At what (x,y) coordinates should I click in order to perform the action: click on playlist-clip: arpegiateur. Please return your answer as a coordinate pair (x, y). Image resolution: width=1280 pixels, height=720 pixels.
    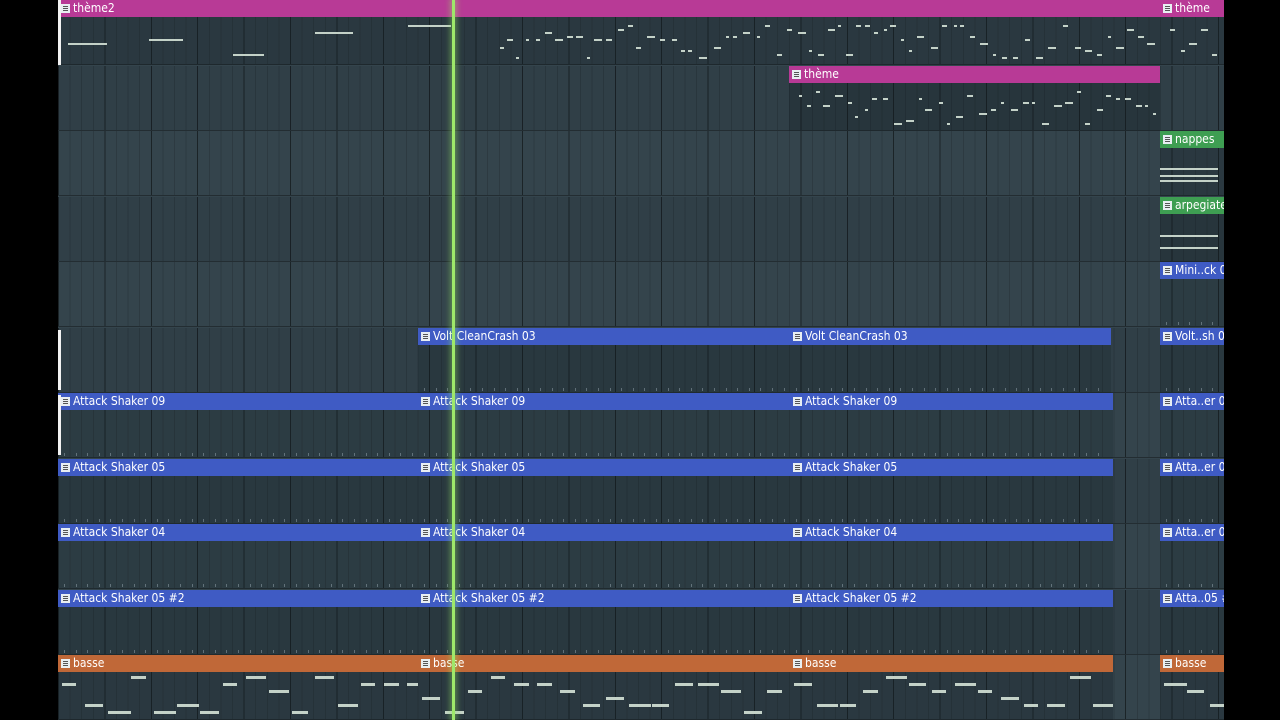
    Looking at the image, I should click on (1192, 229).